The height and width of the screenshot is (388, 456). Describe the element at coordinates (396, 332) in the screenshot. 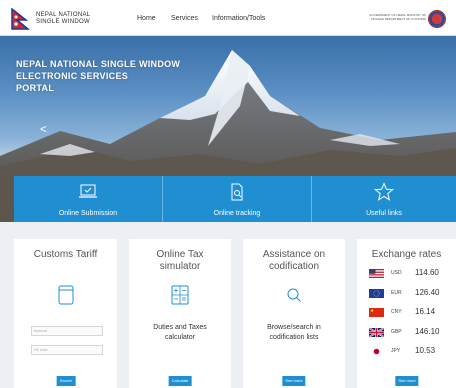

I see `currency-code: GBP` at that location.